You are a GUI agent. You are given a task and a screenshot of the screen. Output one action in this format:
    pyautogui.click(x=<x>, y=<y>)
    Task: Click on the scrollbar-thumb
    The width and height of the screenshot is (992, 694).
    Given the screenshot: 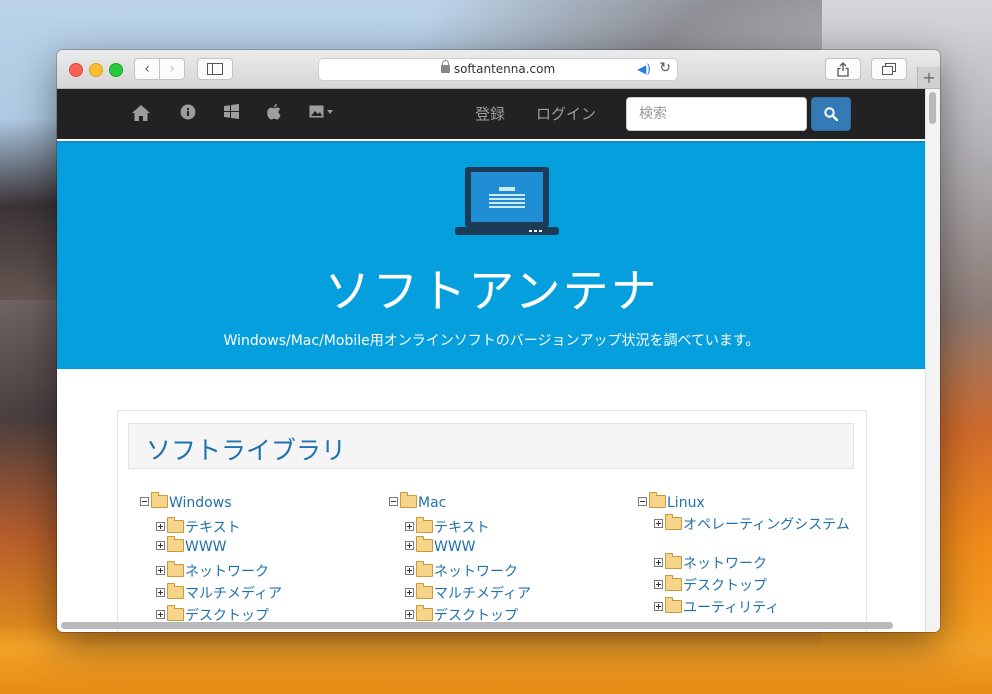 What is the action you would take?
    pyautogui.click(x=932, y=108)
    